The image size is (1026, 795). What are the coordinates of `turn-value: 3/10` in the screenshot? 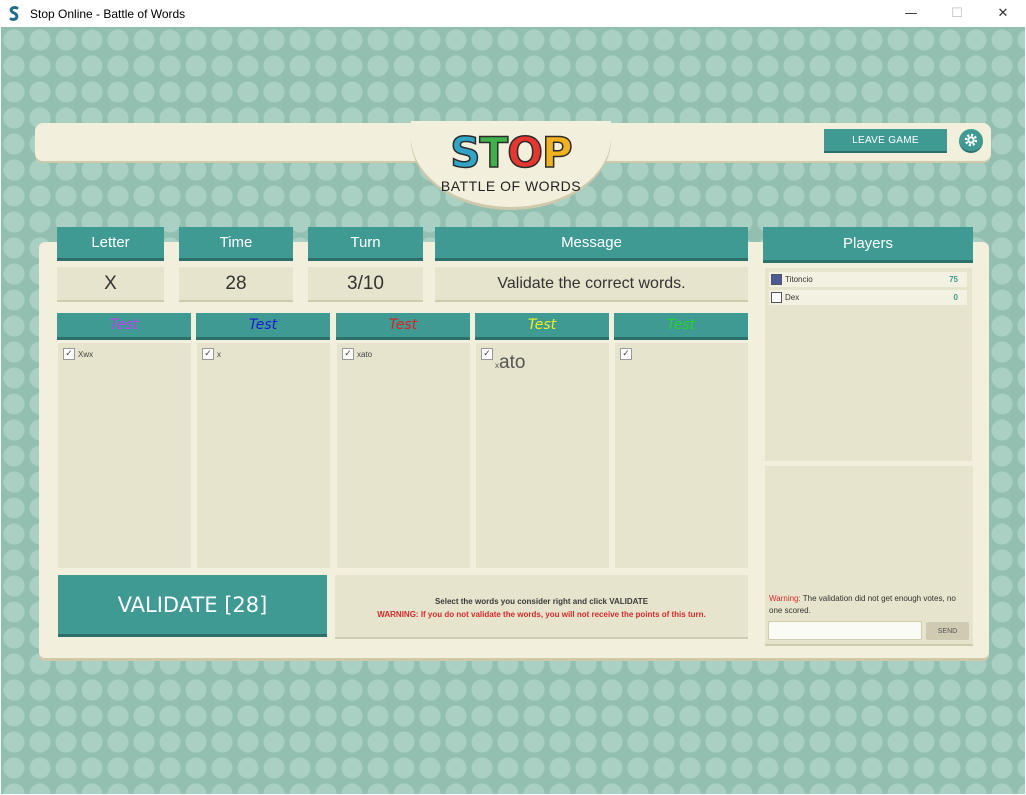 It's located at (365, 284).